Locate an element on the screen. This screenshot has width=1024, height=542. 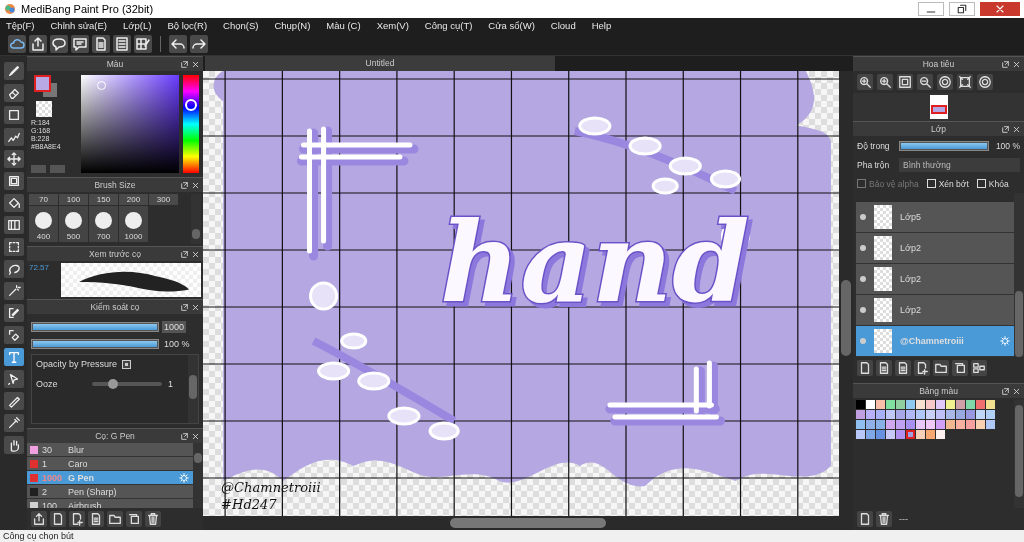
eyedropper-icon is located at coordinates (13, 423).